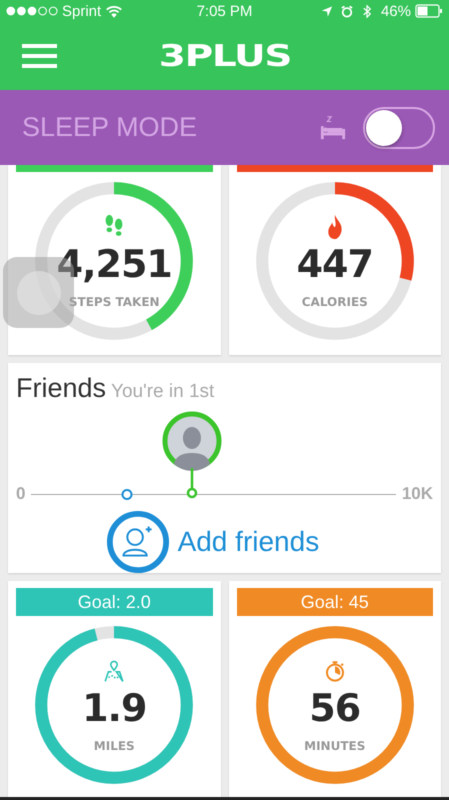 This screenshot has width=449, height=800. I want to click on stat-value: 56, so click(334, 708).